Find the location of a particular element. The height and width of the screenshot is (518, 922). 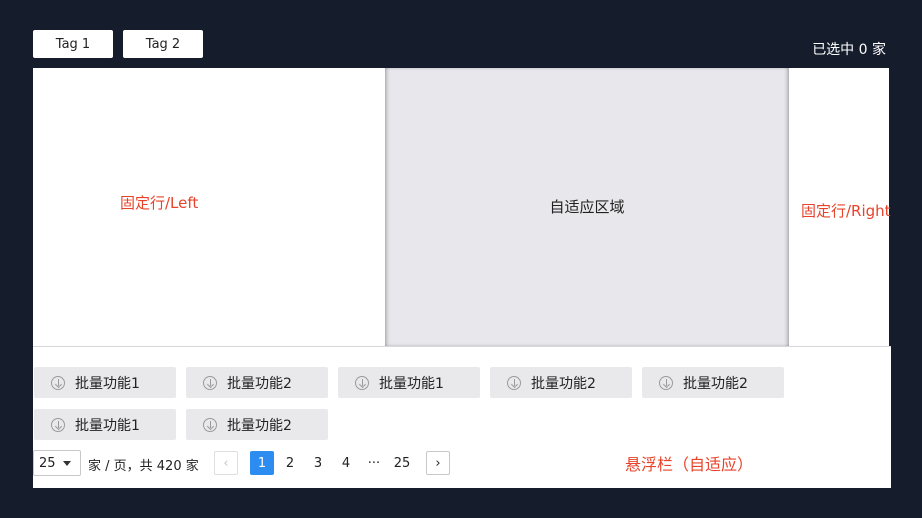

fixed-left-label: 固定行/Left is located at coordinates (159, 203).